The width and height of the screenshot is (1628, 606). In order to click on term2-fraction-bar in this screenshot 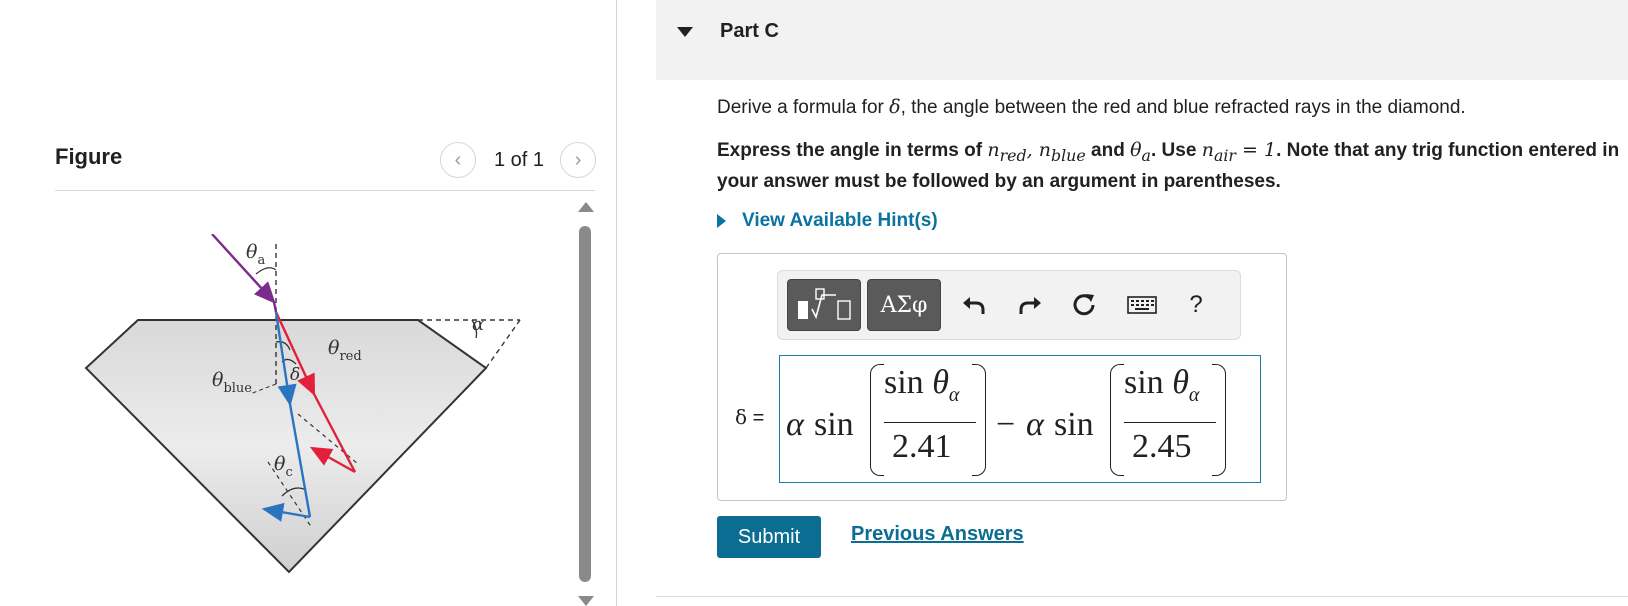, I will do `click(1170, 422)`.